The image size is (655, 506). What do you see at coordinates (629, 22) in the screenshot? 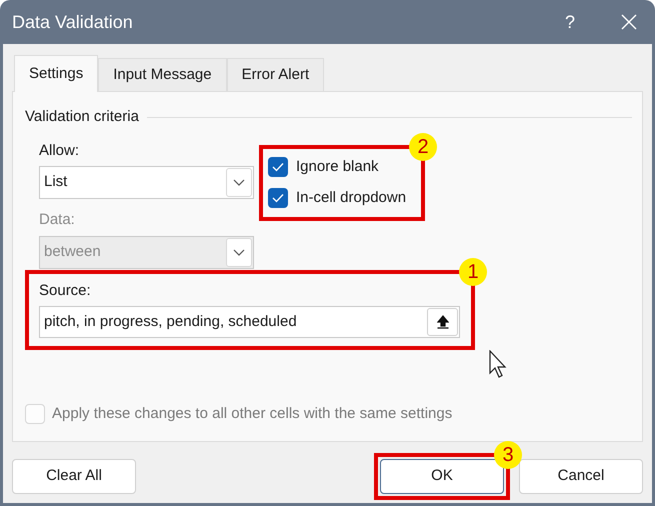
I see `close-icon` at bounding box center [629, 22].